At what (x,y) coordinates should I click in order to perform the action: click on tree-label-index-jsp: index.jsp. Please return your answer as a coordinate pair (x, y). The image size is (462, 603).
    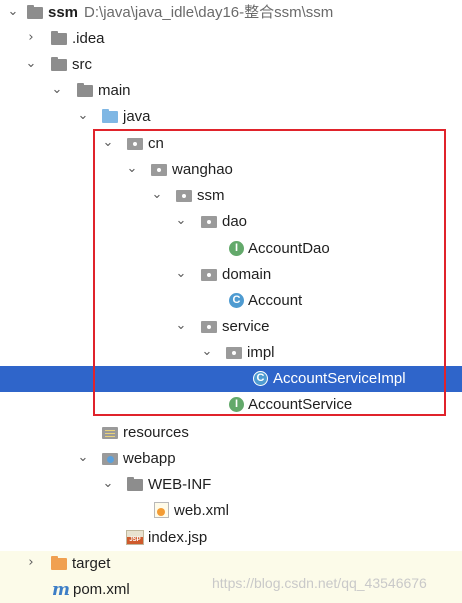
    Looking at the image, I should click on (178, 537).